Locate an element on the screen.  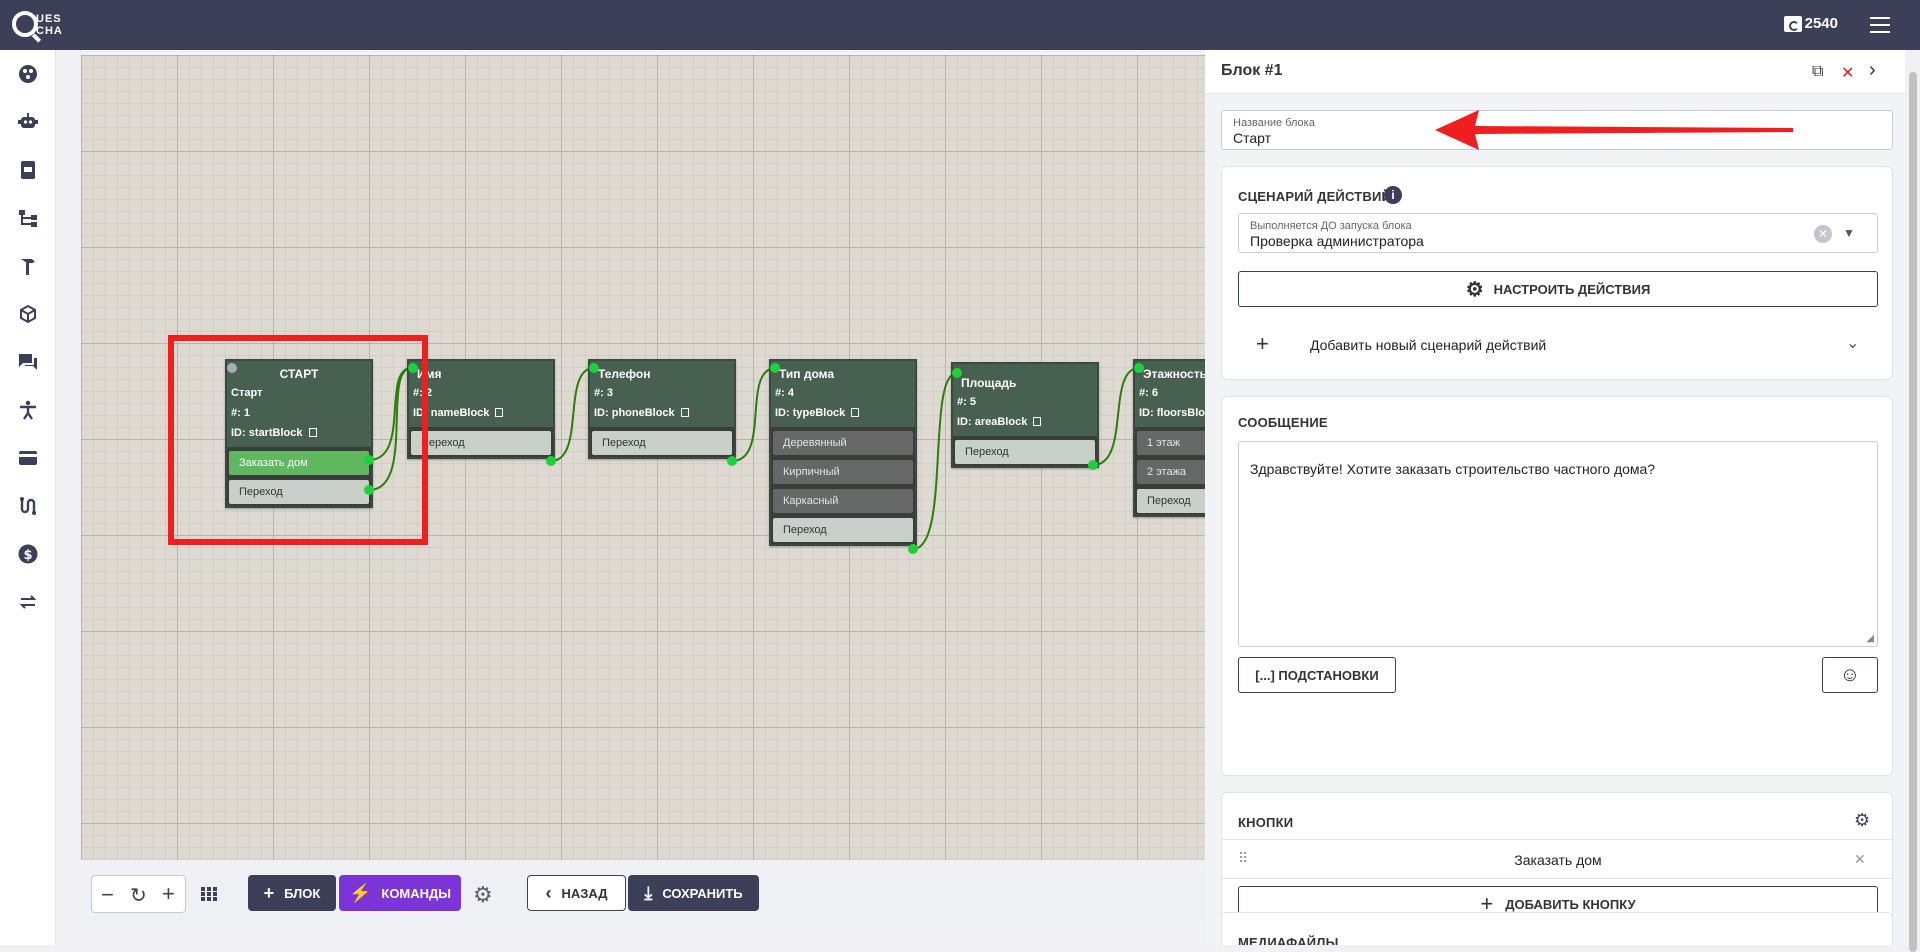
plus-icon: + is located at coordinates (269, 892).